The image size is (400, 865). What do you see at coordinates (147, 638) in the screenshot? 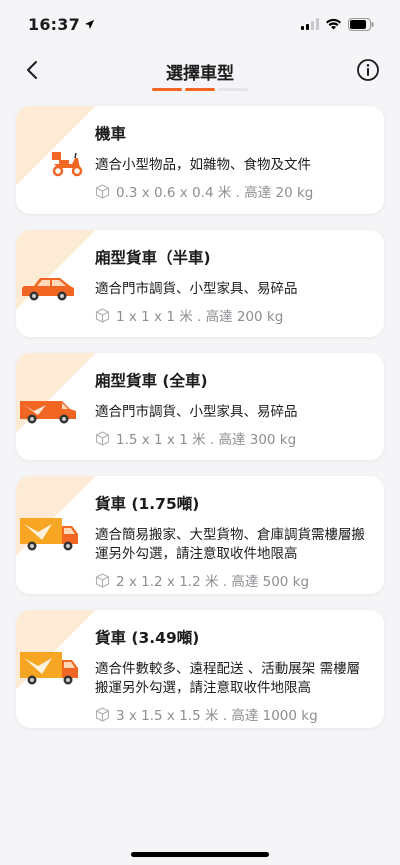
I see `vehicle-name: 貨車 (3.49噸)` at bounding box center [147, 638].